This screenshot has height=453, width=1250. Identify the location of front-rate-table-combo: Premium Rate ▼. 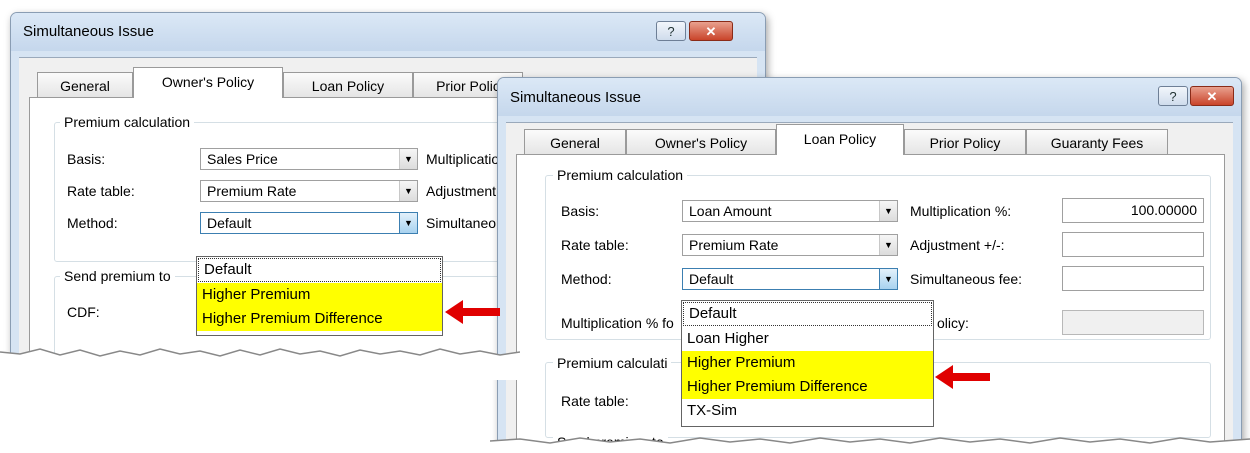
(790, 245).